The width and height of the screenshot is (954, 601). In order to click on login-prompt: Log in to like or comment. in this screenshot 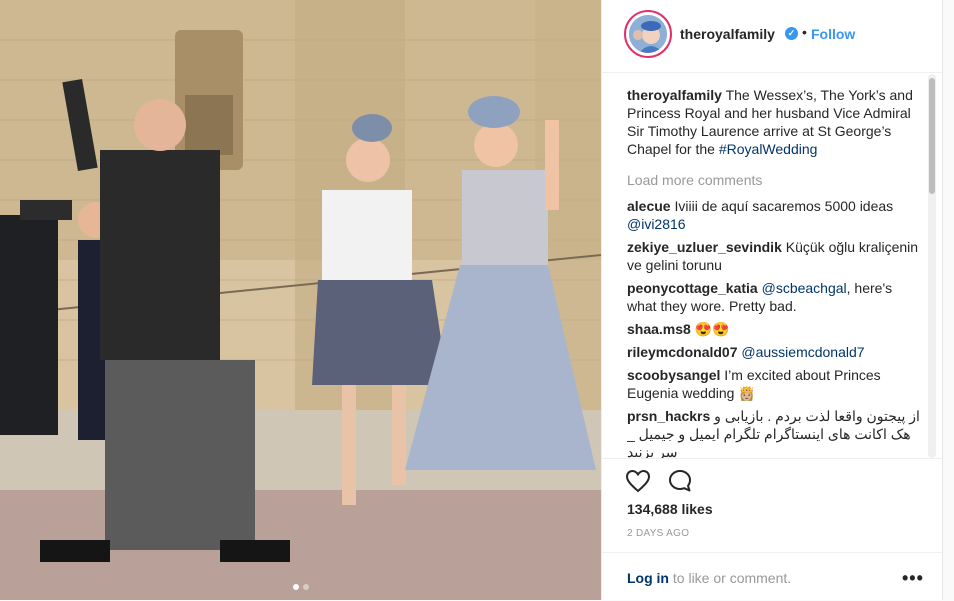, I will do `click(709, 578)`.